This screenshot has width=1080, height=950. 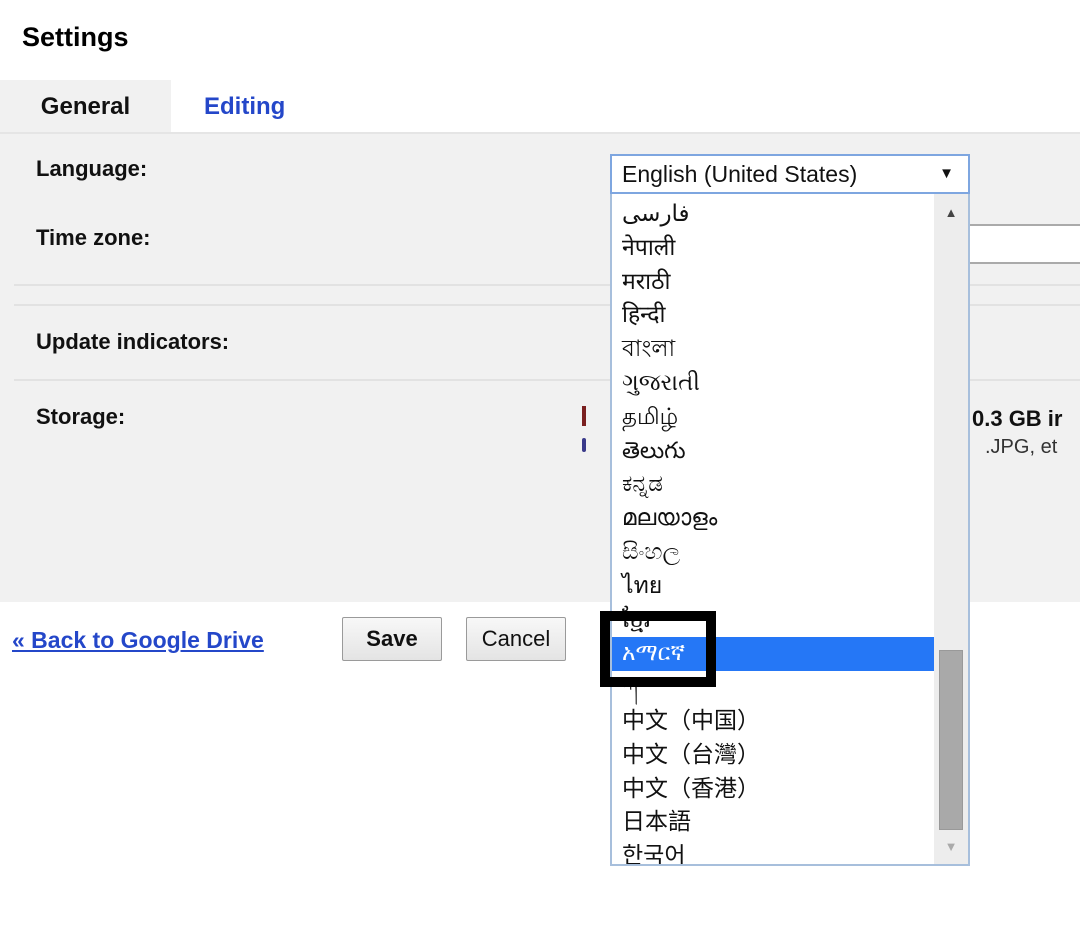 What do you see at coordinates (774, 316) in the screenshot?
I see `language-option: हिन्दी` at bounding box center [774, 316].